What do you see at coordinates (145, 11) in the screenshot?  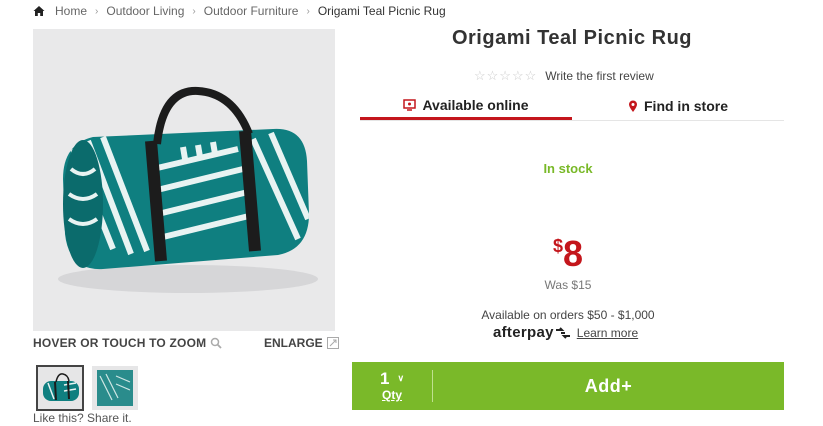 I see `breadcrumb-item-outdoor-living: Outdoor Living` at bounding box center [145, 11].